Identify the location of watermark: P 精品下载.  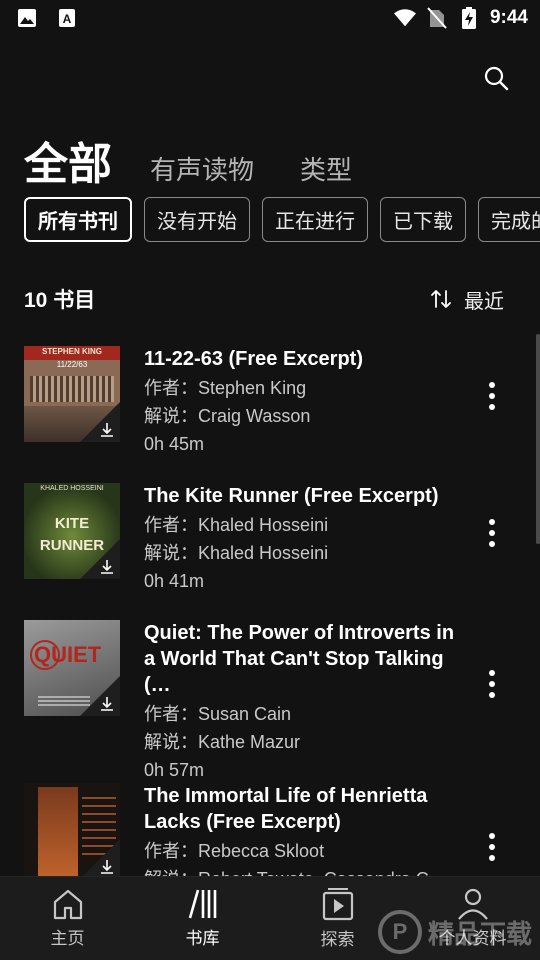
(454, 932).